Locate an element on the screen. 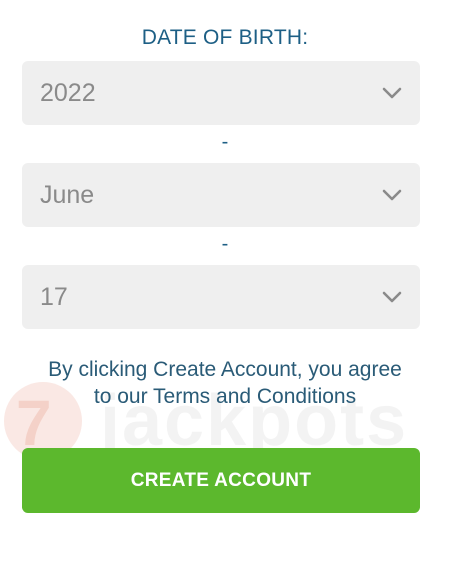 Image resolution: width=450 pixels, height=571 pixels. day-value: 17 is located at coordinates (54, 296).